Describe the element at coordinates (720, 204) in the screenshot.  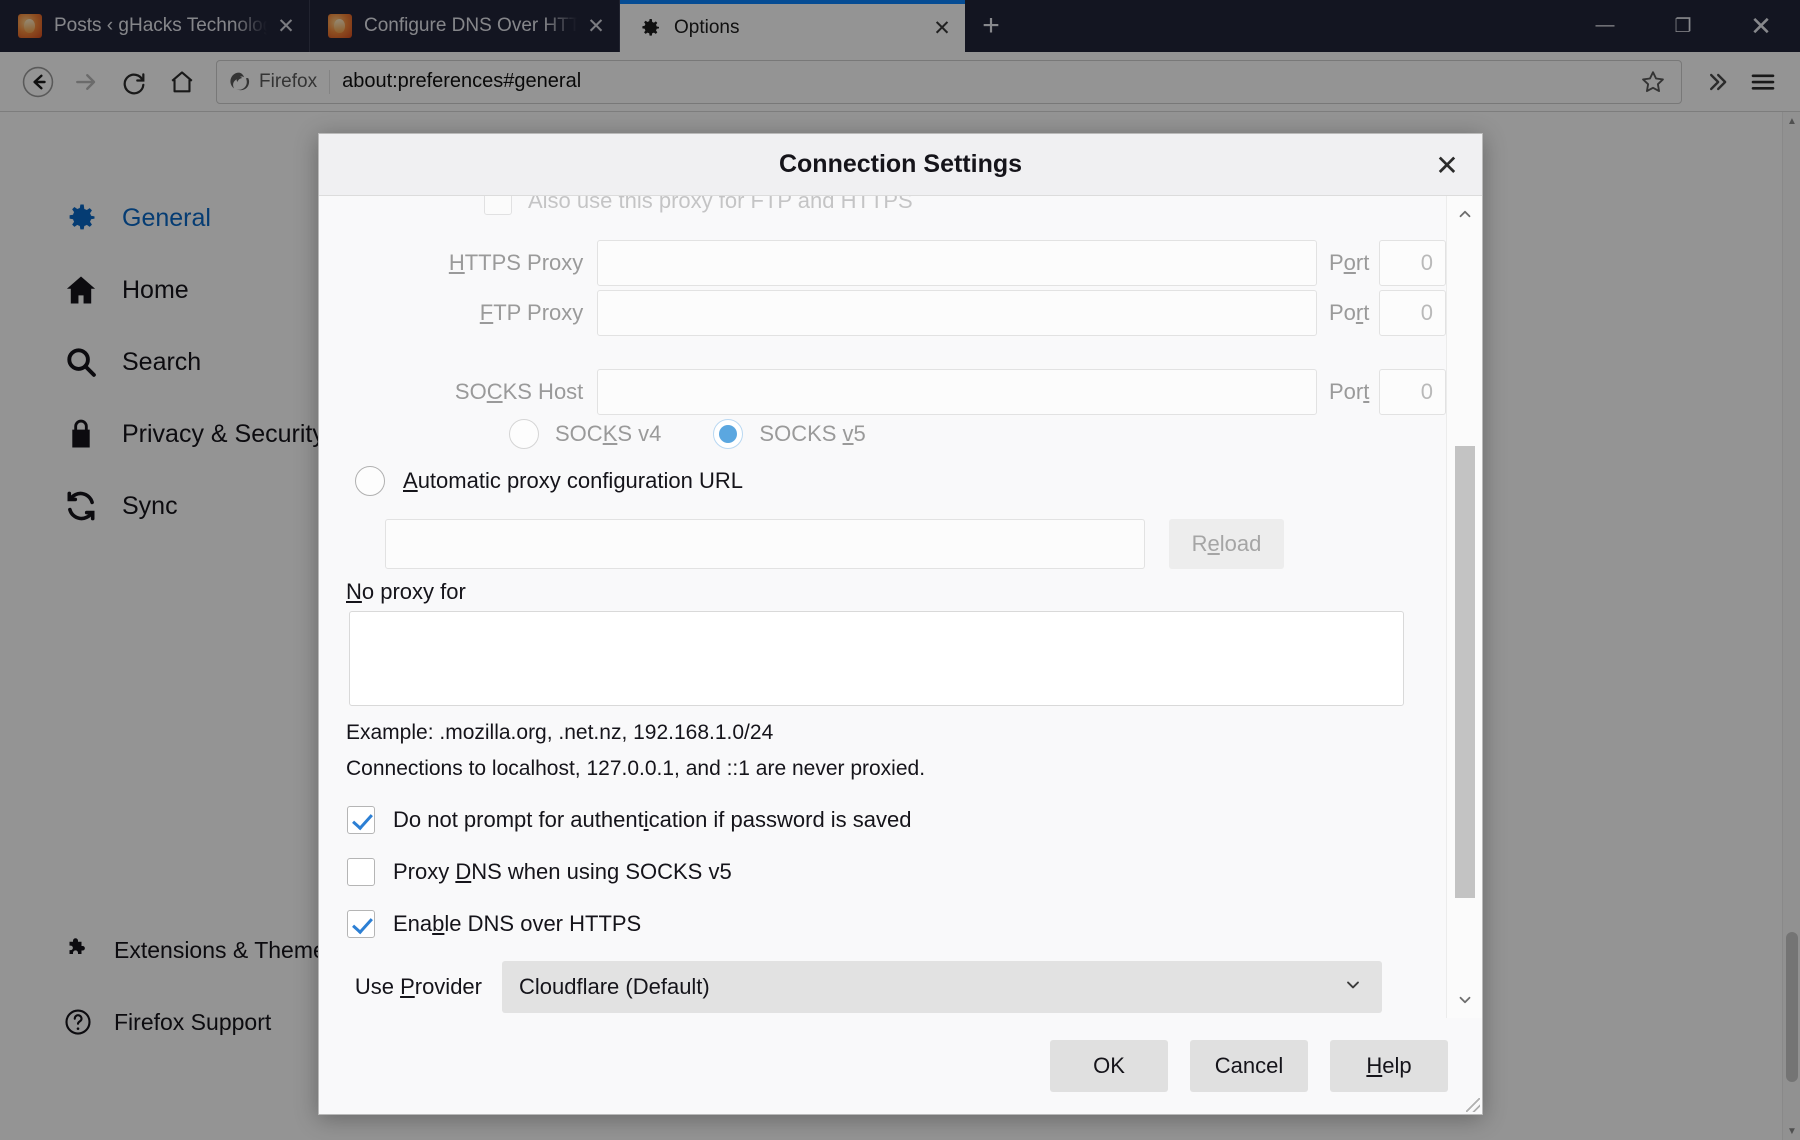
I see `also-use-proxy-label: Also use this proxy for FTP and HTTPS` at that location.